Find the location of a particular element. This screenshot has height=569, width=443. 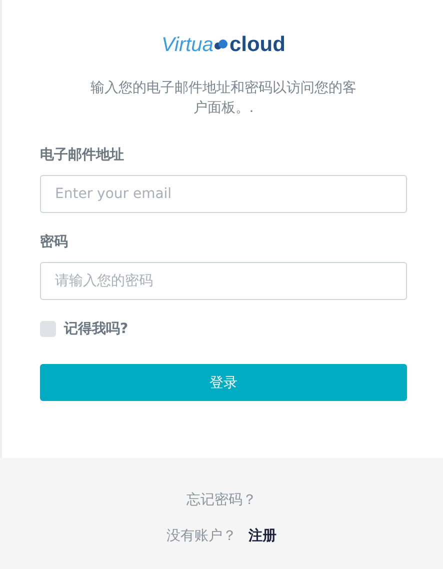

register-link: 注册 is located at coordinates (262, 536).